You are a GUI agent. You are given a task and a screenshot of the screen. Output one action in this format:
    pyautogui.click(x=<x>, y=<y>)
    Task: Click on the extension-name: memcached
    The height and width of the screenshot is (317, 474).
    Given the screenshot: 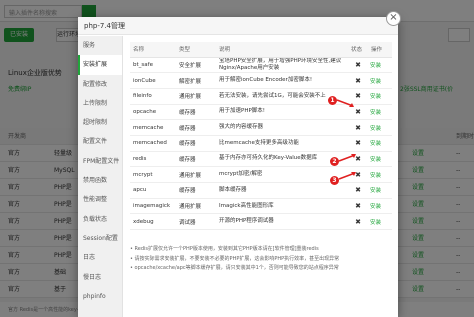 What is the action you would take?
    pyautogui.click(x=153, y=143)
    